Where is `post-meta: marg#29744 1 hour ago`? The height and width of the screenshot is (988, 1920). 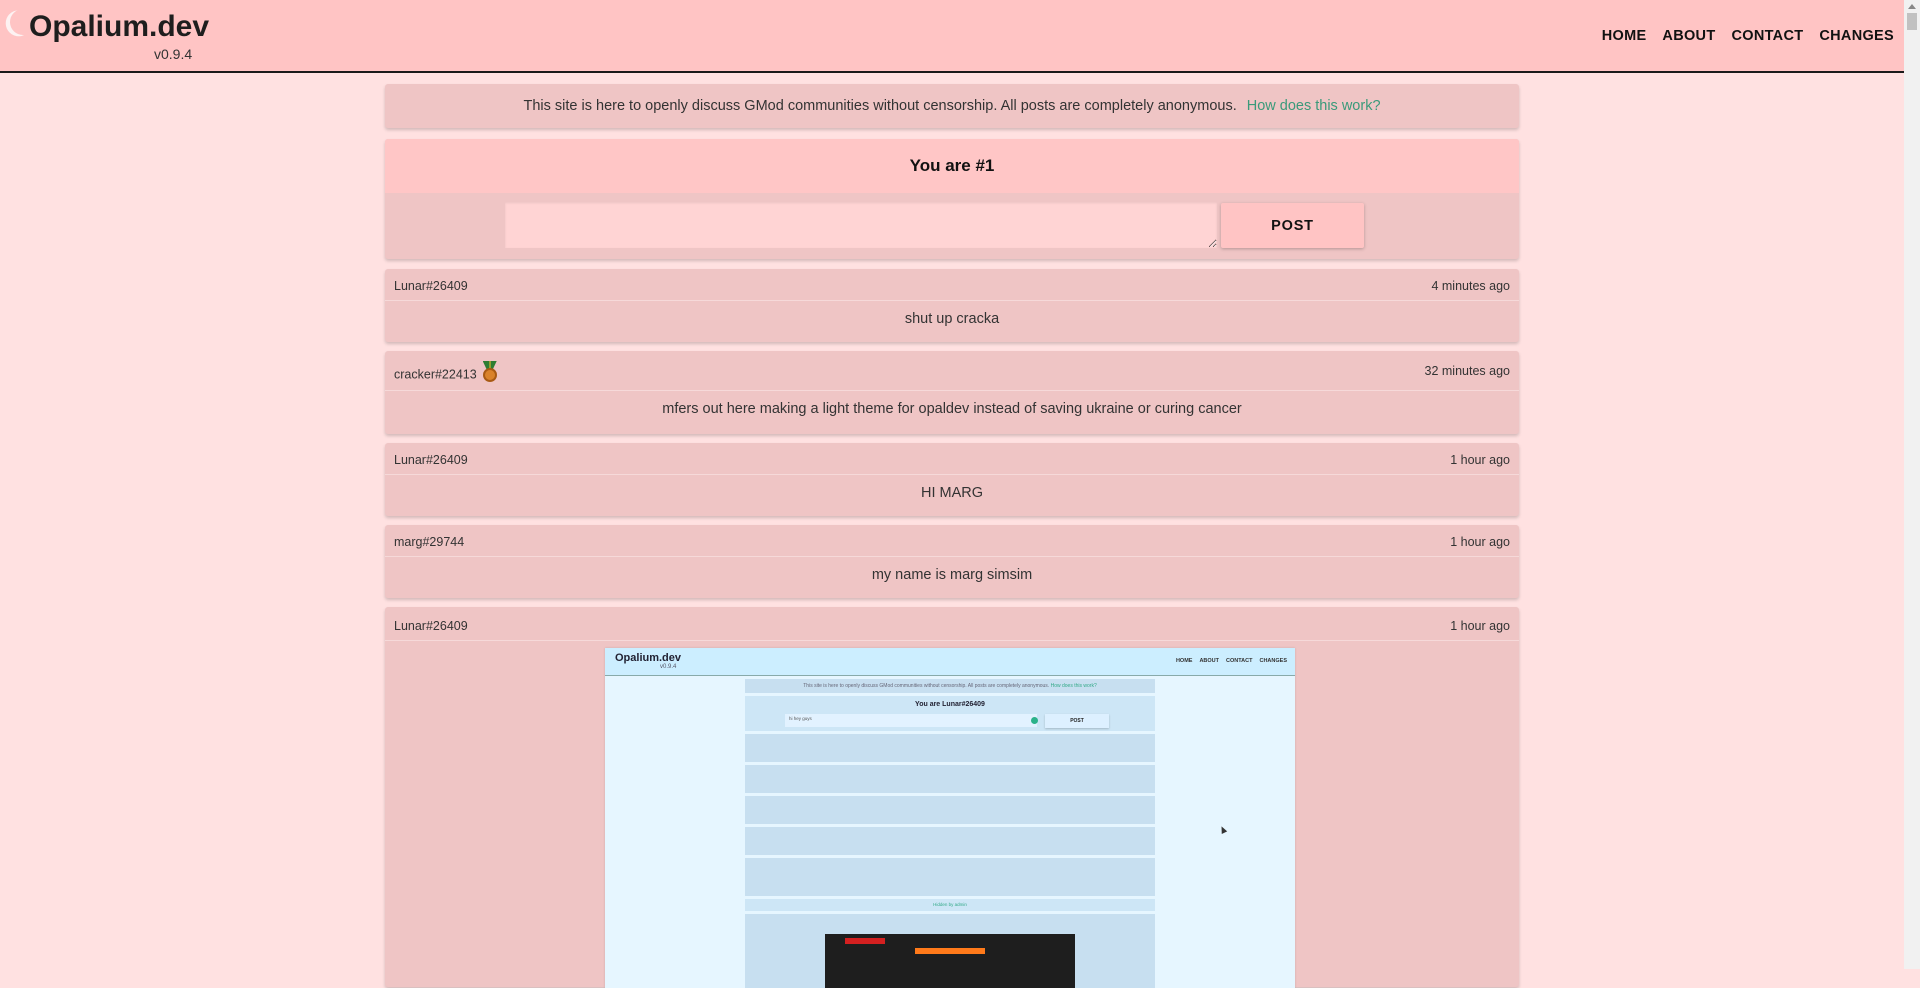
post-meta: marg#29744 1 hour ago is located at coordinates (952, 541).